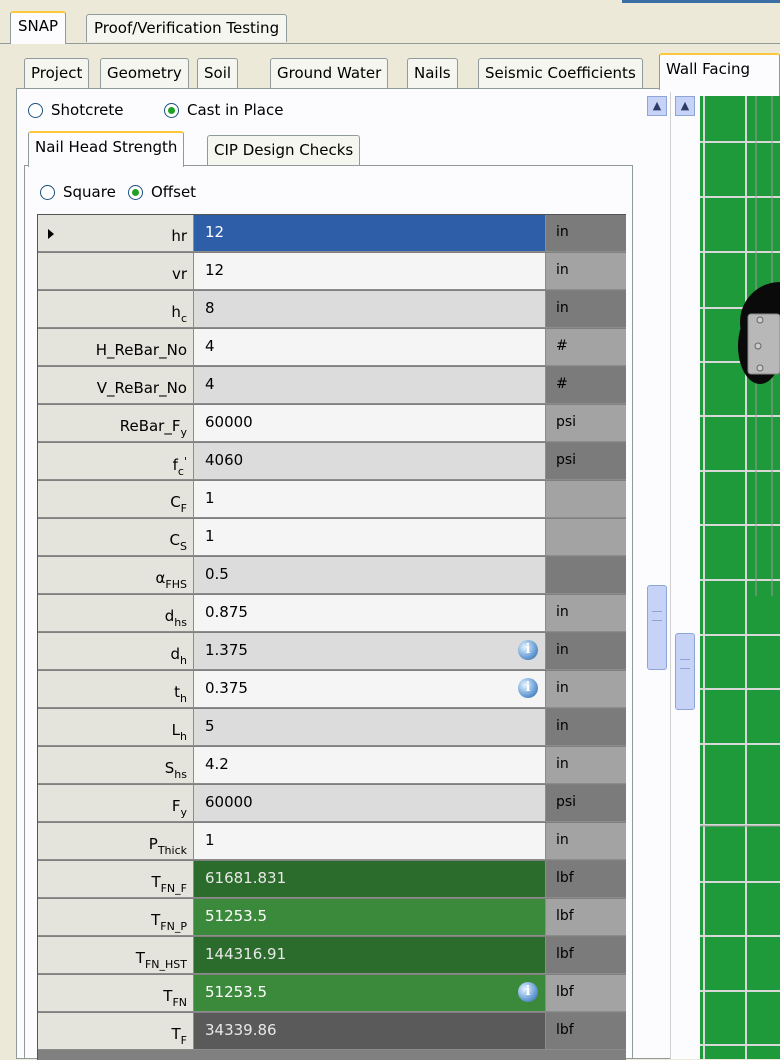 The height and width of the screenshot is (1060, 780). Describe the element at coordinates (116, 613) in the screenshot. I see `row-label: dhs` at that location.